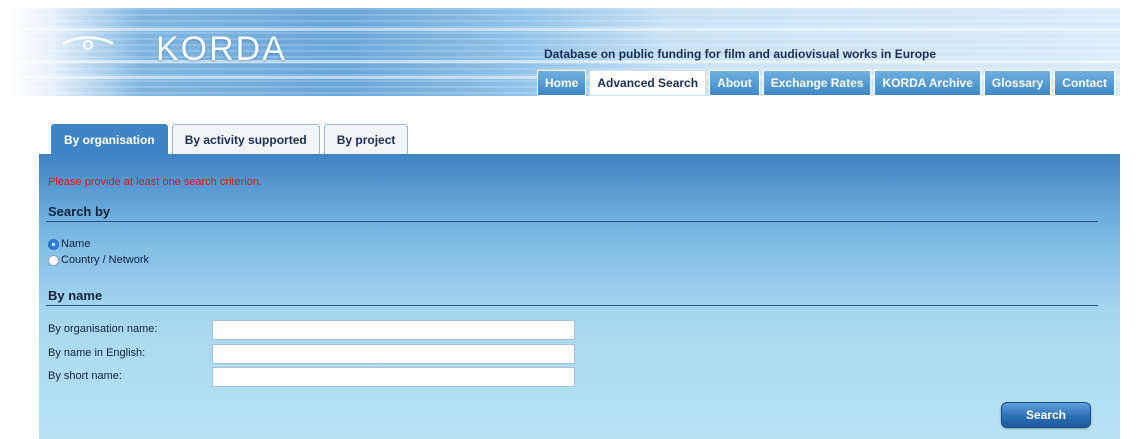  Describe the element at coordinates (76, 244) in the screenshot. I see `radio-label: Name` at that location.